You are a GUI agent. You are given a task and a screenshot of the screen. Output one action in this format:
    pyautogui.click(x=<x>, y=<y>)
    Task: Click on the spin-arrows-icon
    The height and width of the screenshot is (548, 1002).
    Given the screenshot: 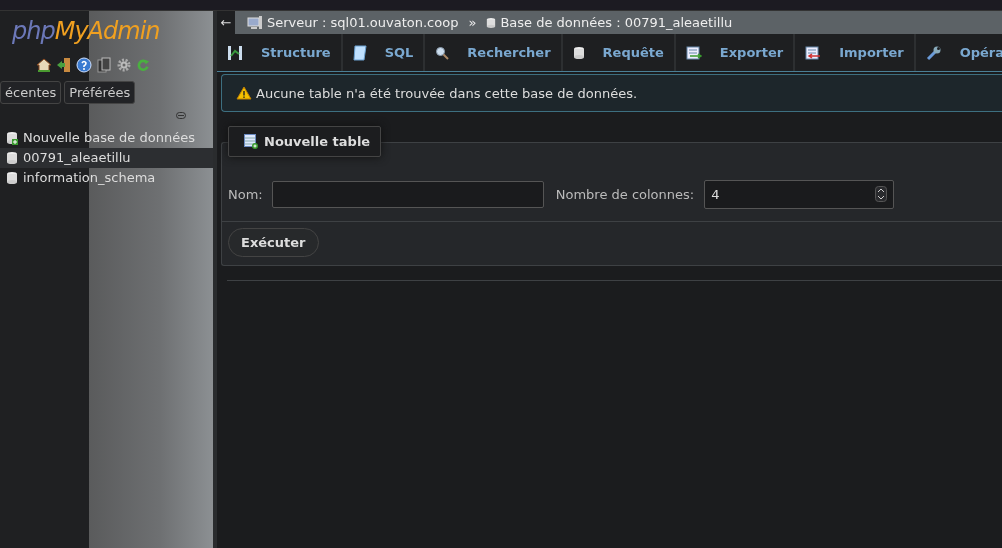 What is the action you would take?
    pyautogui.click(x=881, y=194)
    